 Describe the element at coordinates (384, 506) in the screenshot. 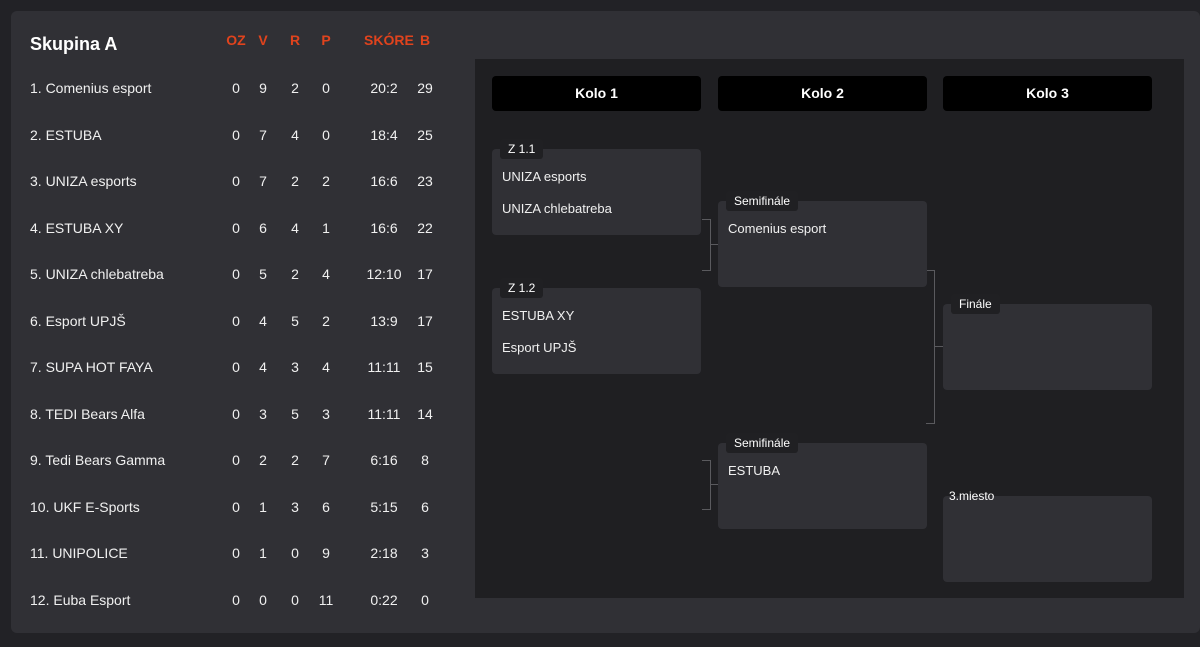

I see `cell-score: 5:15` at that location.